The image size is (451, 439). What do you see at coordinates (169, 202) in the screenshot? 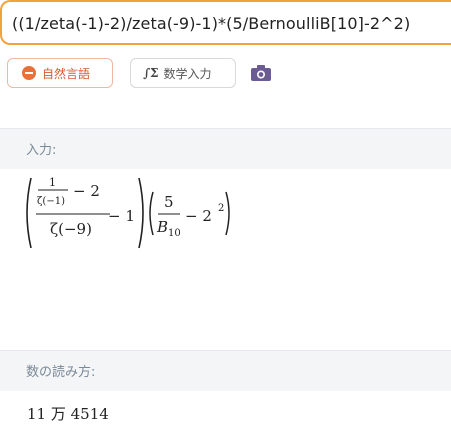
I see `formula-five: 5` at bounding box center [169, 202].